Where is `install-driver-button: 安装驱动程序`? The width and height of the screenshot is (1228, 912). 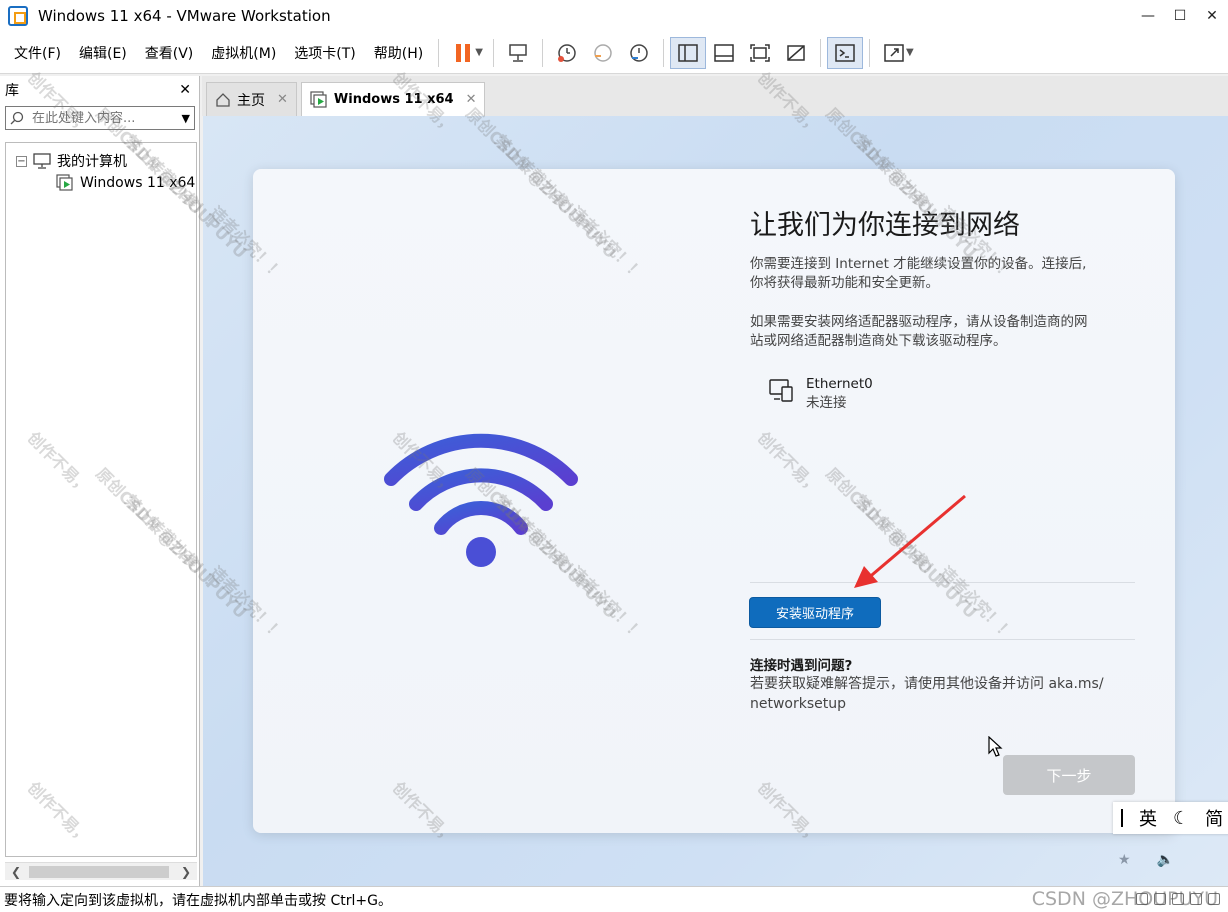
install-driver-button: 安装驱动程序 is located at coordinates (815, 612).